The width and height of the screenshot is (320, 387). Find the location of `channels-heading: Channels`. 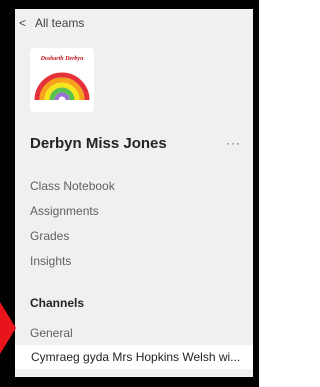

channels-heading: Channels is located at coordinates (57, 303).